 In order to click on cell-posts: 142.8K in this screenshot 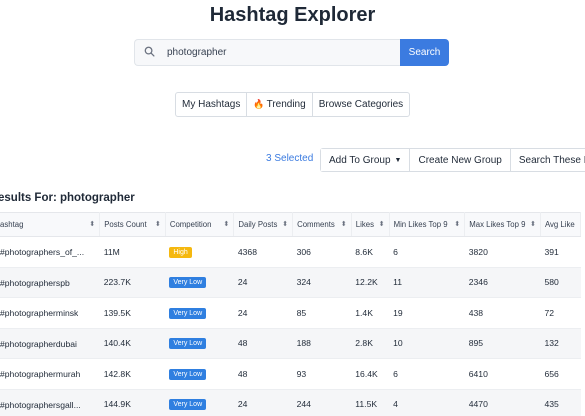, I will do `click(132, 374)`.